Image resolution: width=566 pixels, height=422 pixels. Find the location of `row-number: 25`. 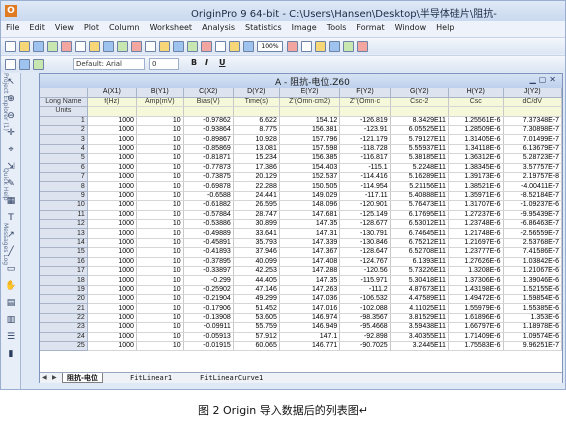

row-number: 25 is located at coordinates (64, 346).